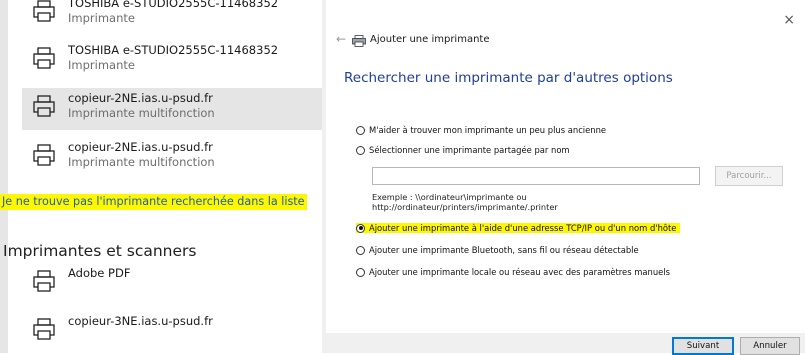 The width and height of the screenshot is (805, 355). I want to click on printer-name: Adobe PDF, so click(99, 273).